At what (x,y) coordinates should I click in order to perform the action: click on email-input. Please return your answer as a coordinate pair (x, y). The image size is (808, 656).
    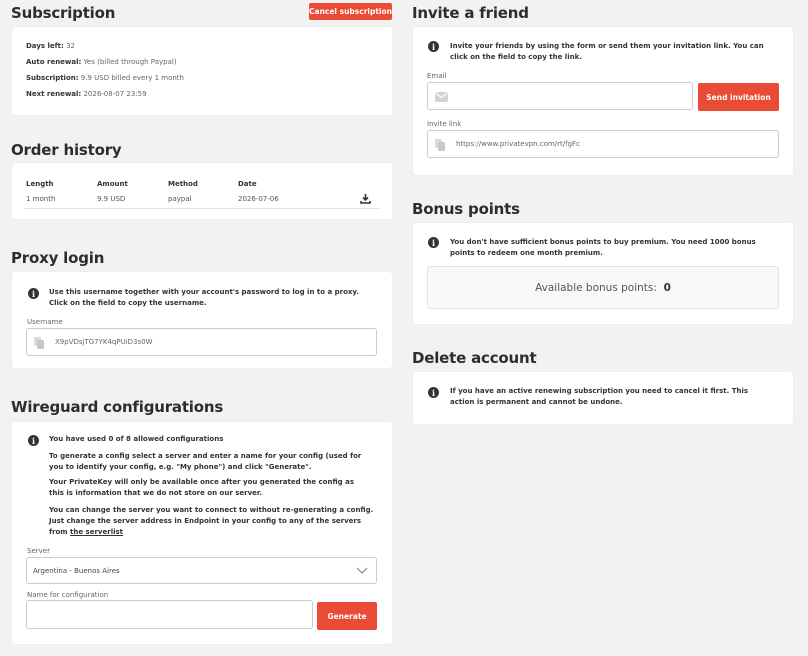
    Looking at the image, I should click on (560, 96).